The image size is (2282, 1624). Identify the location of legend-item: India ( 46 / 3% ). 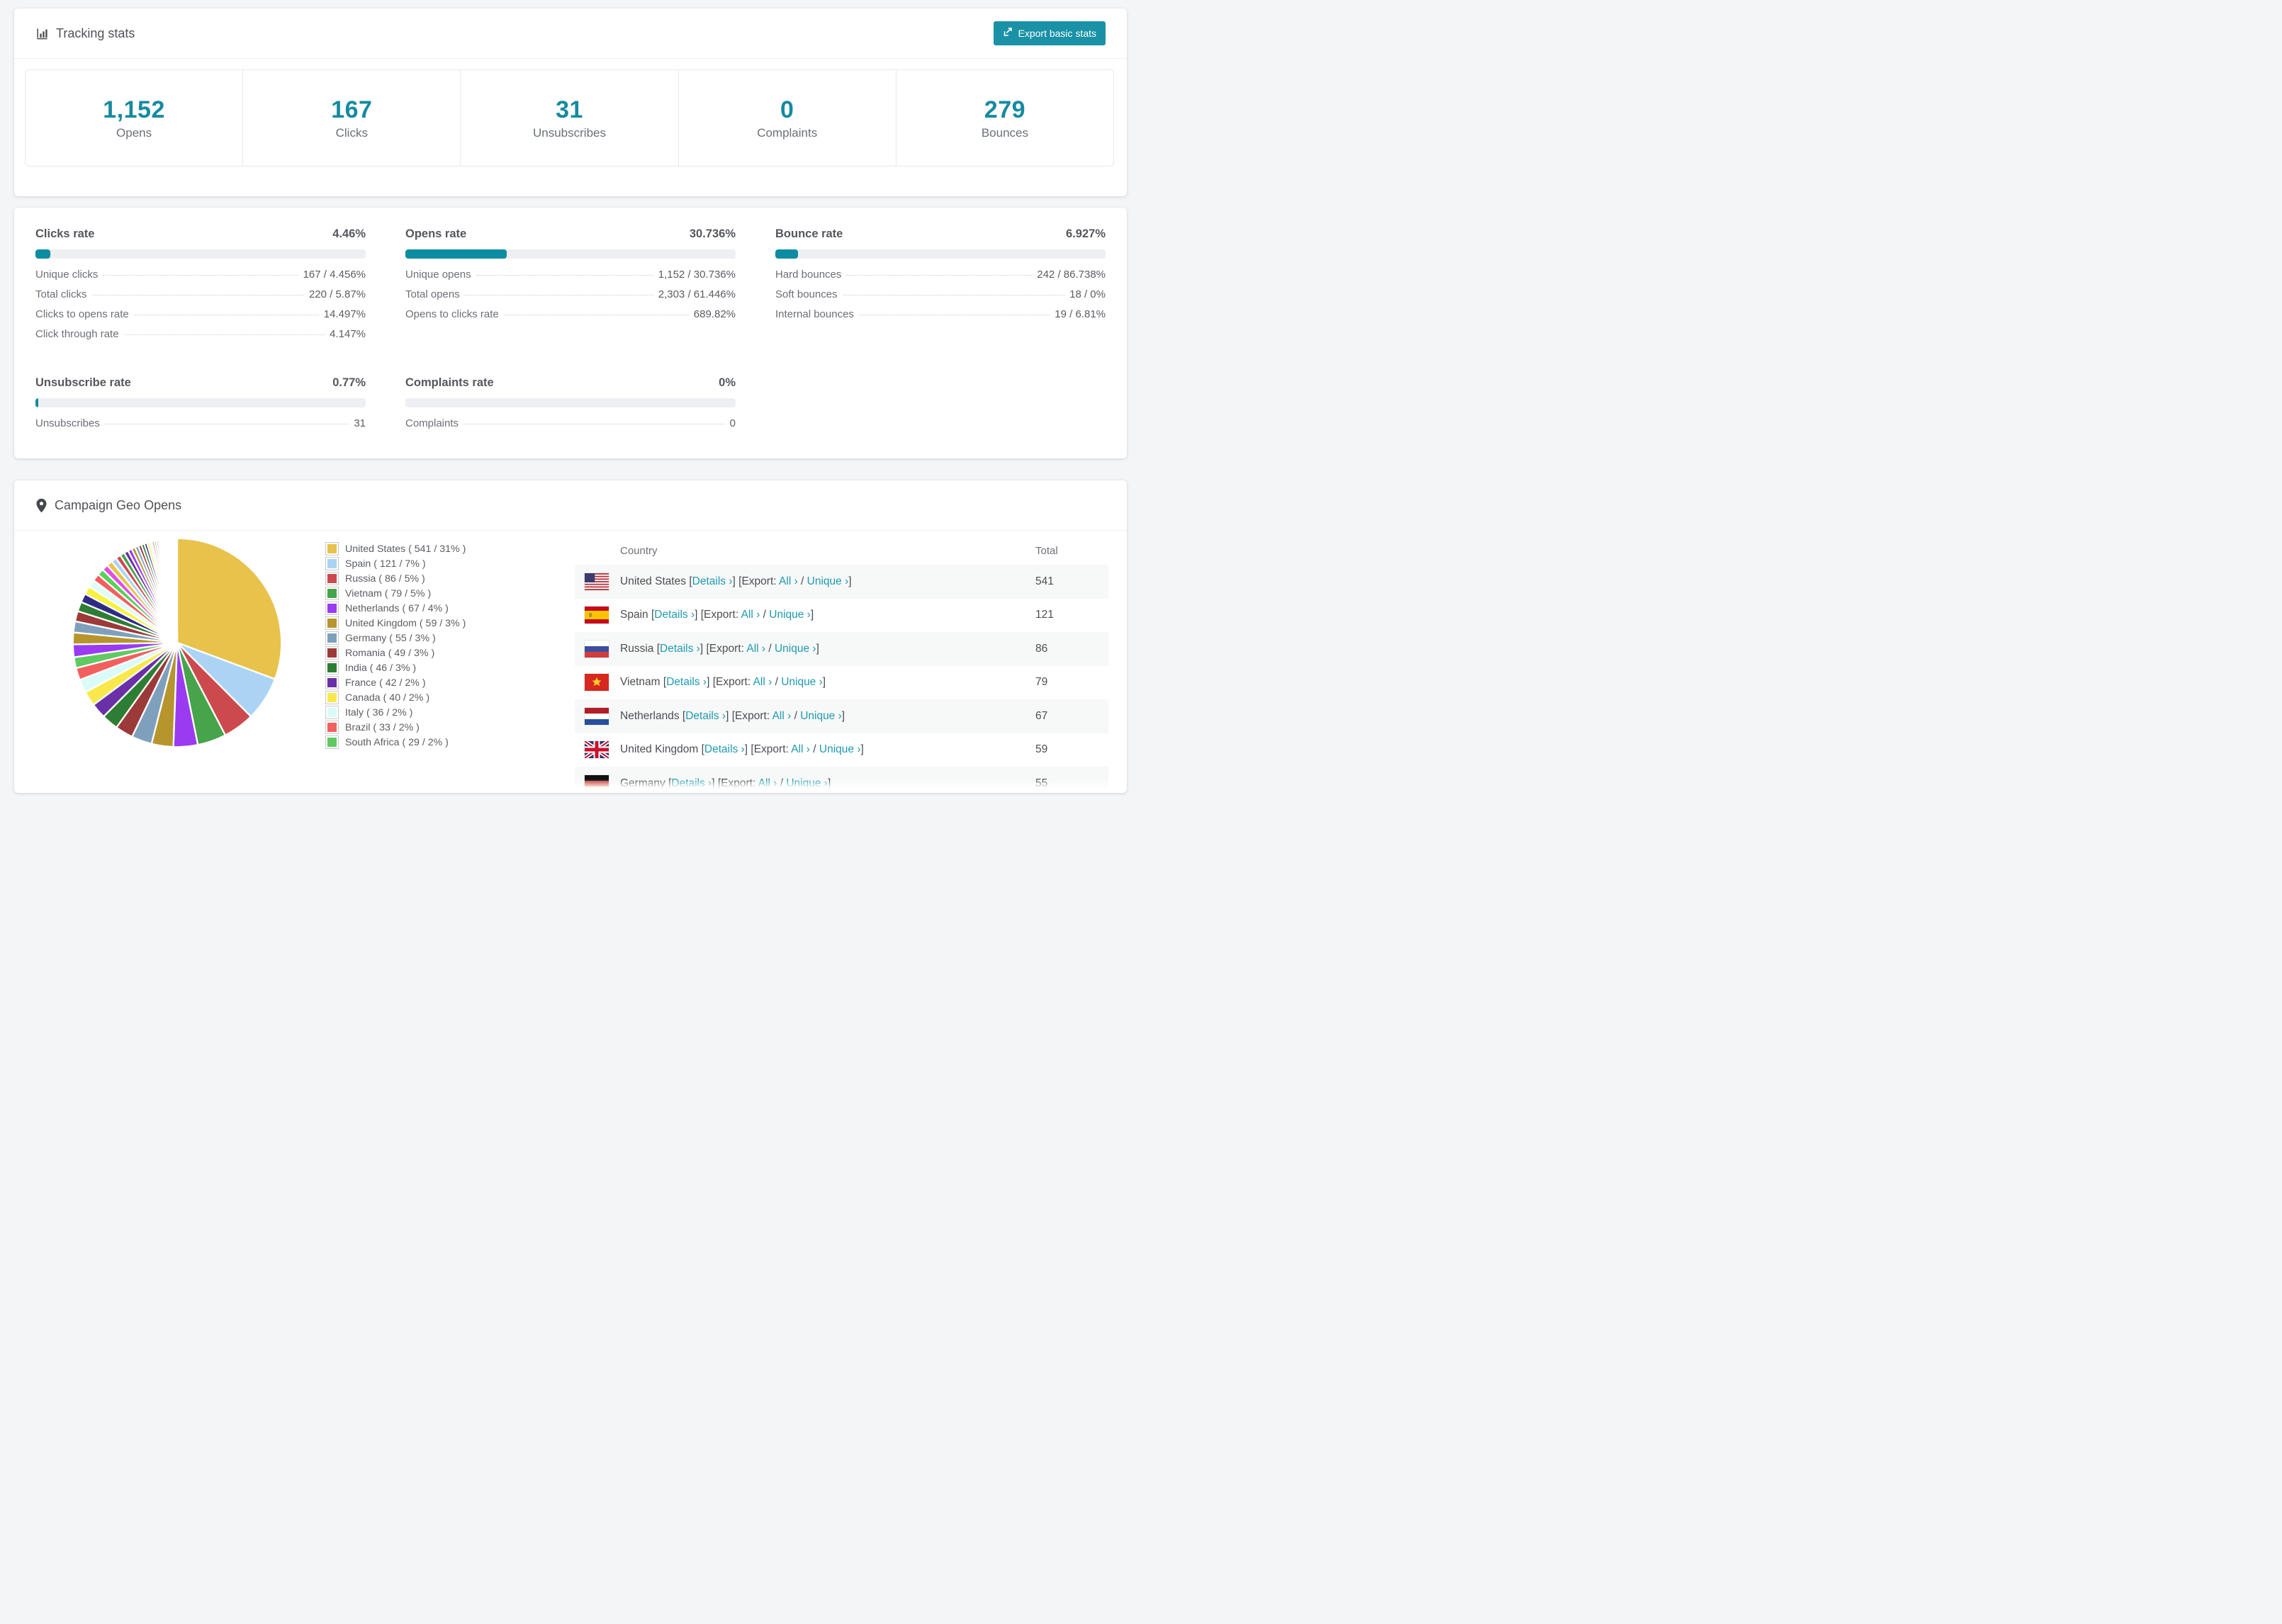
(396, 667).